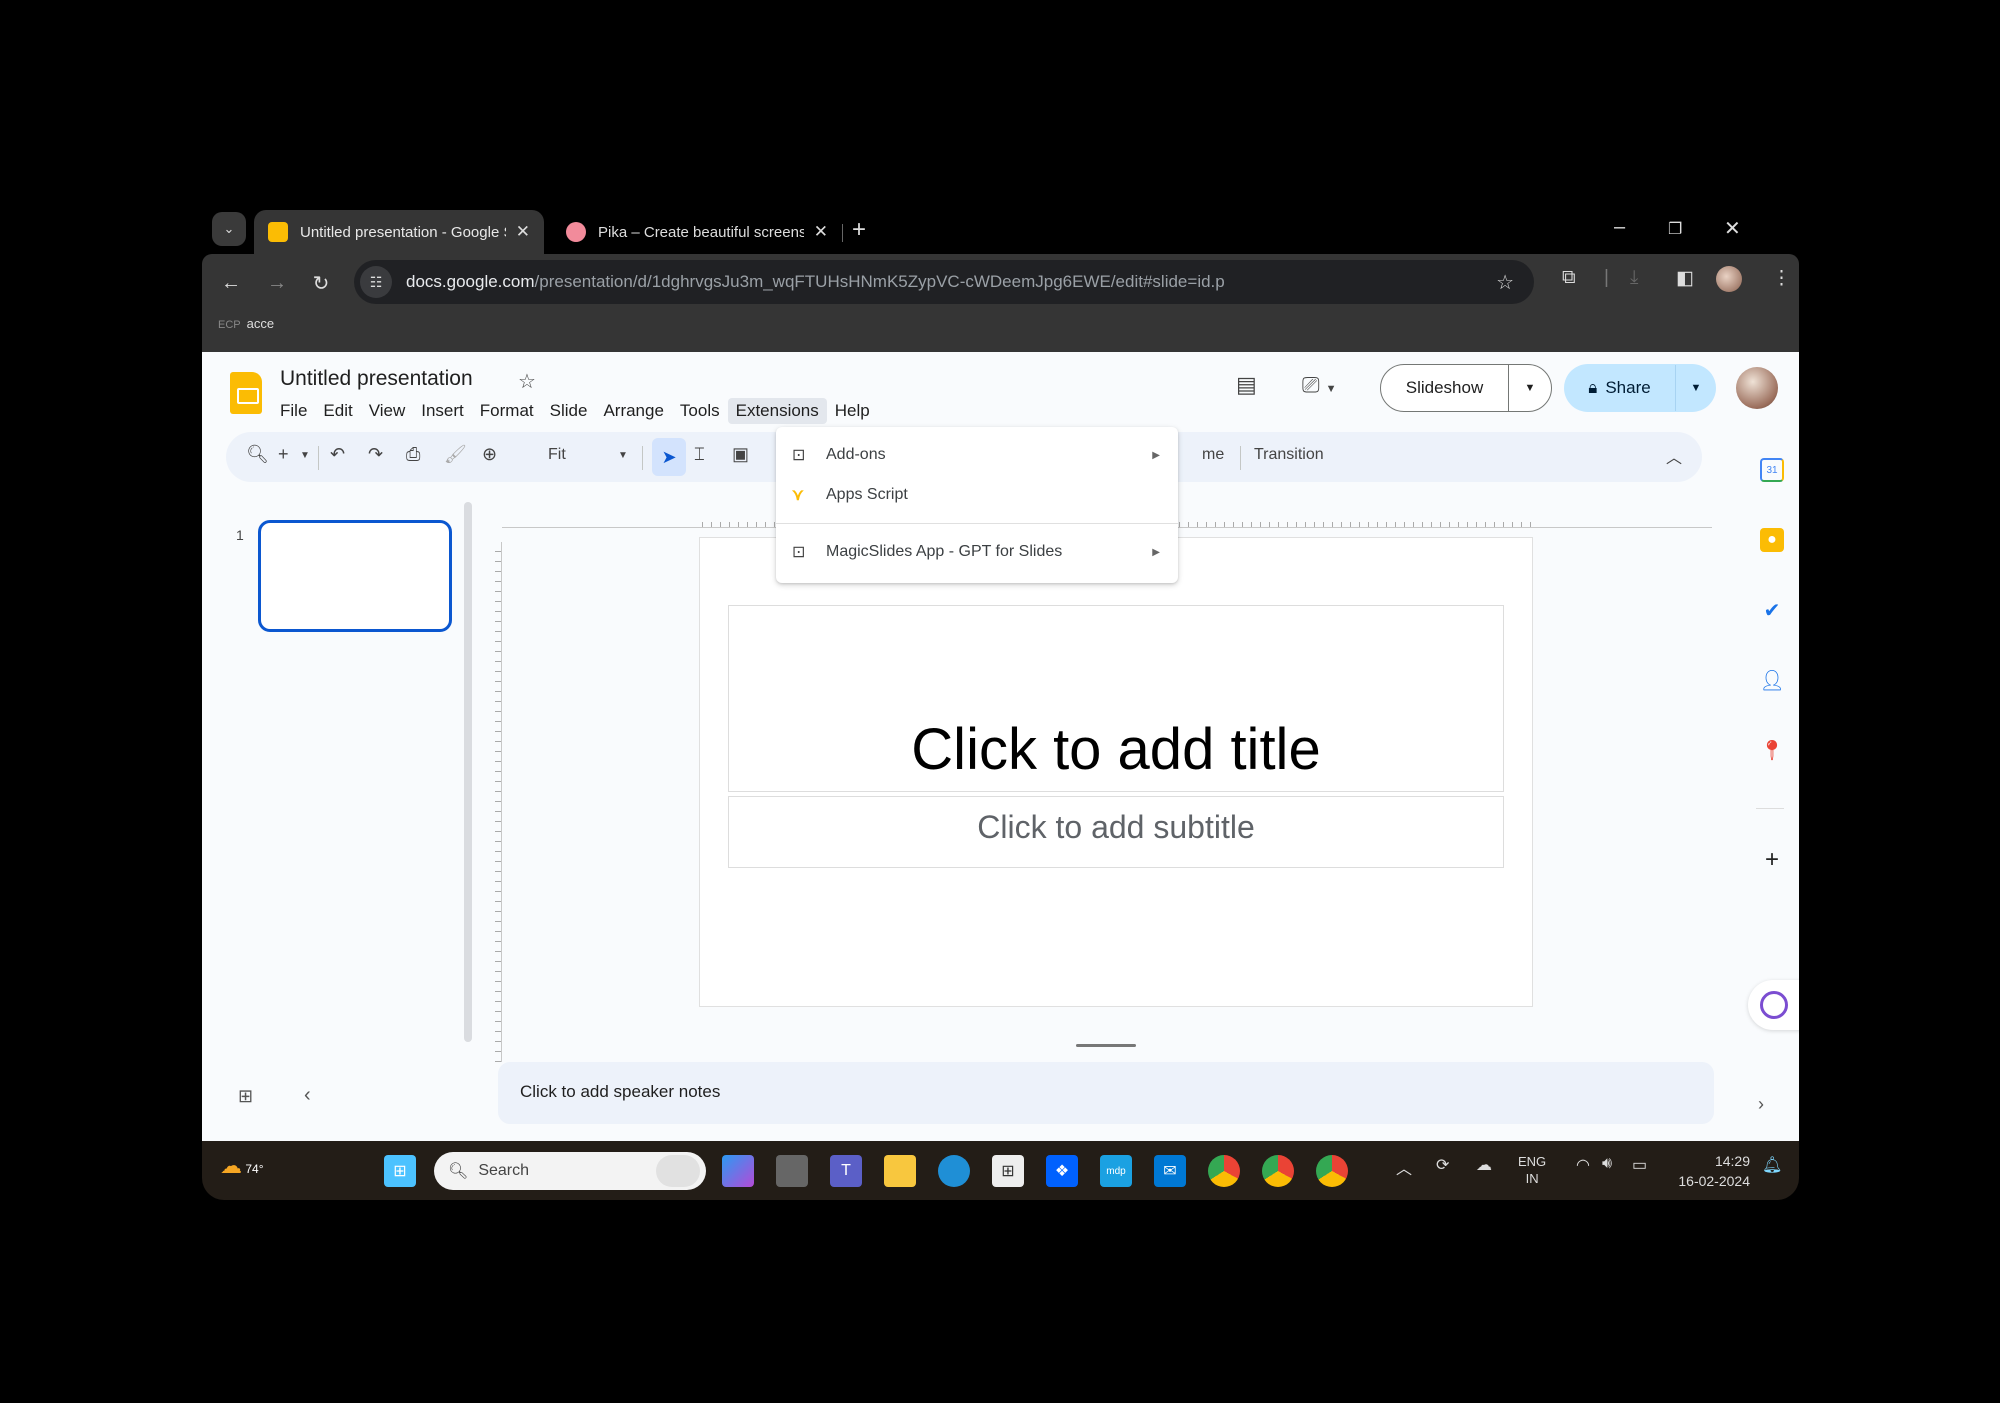  What do you see at coordinates (1772, 1165) in the screenshot?
I see `notification-bell-icon: 🔔︎` at bounding box center [1772, 1165].